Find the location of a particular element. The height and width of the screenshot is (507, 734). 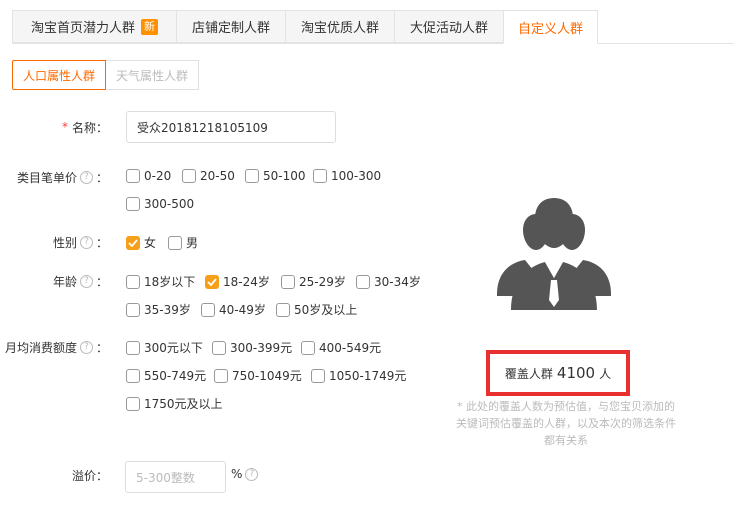

price-option: 100-300 is located at coordinates (347, 176).